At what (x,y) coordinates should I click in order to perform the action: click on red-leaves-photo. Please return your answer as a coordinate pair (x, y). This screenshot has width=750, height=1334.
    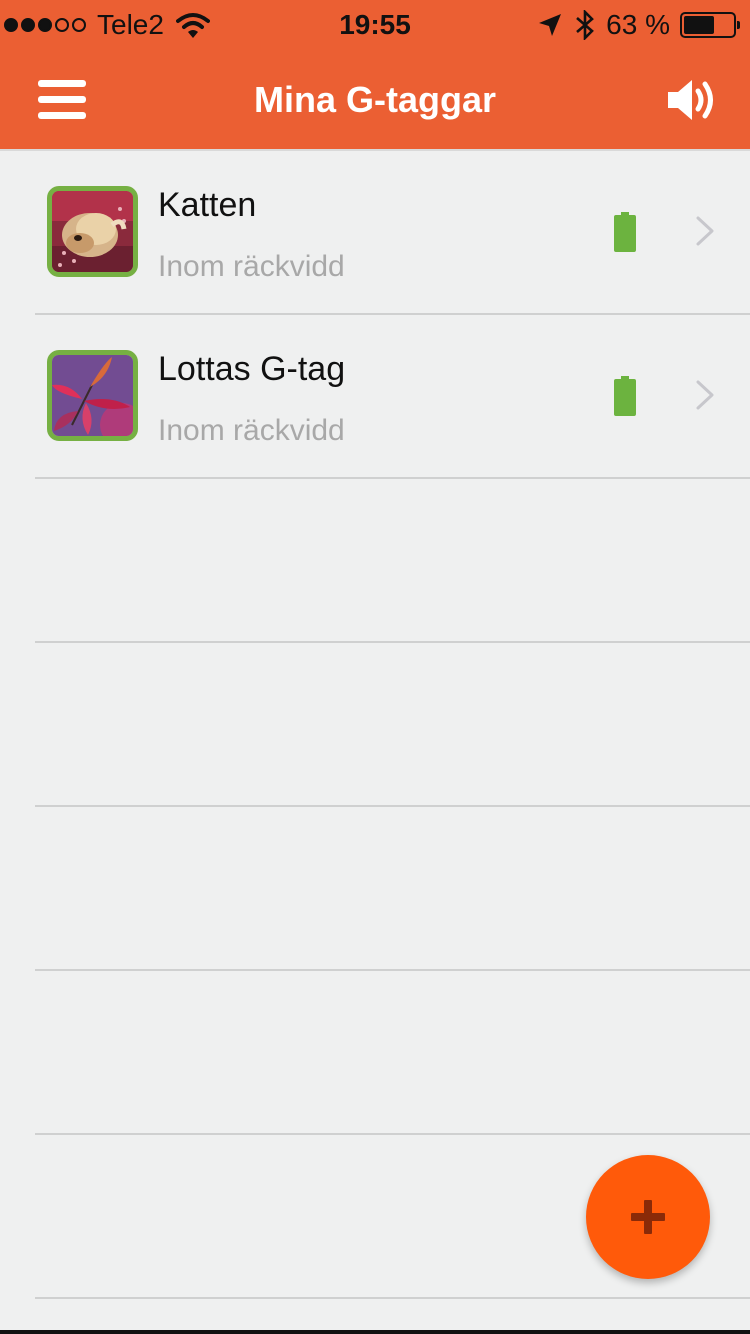
    Looking at the image, I should click on (92, 395).